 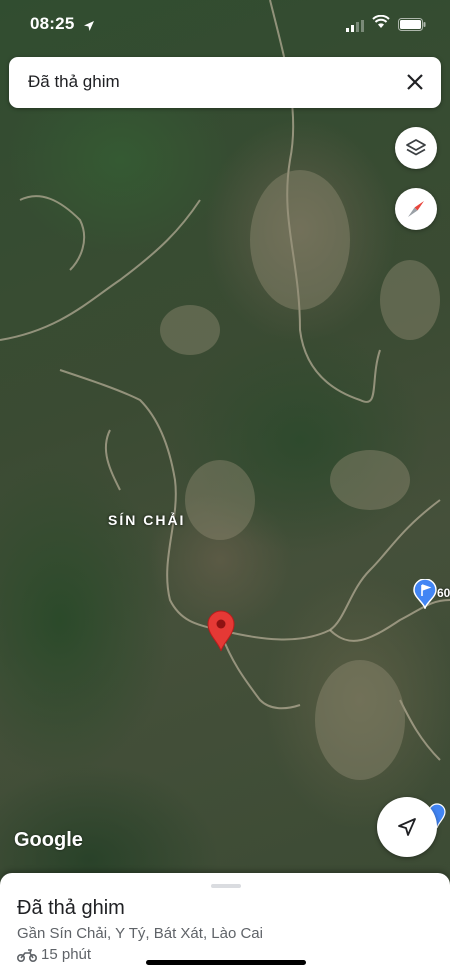 I want to click on battery-icon, so click(x=412, y=26).